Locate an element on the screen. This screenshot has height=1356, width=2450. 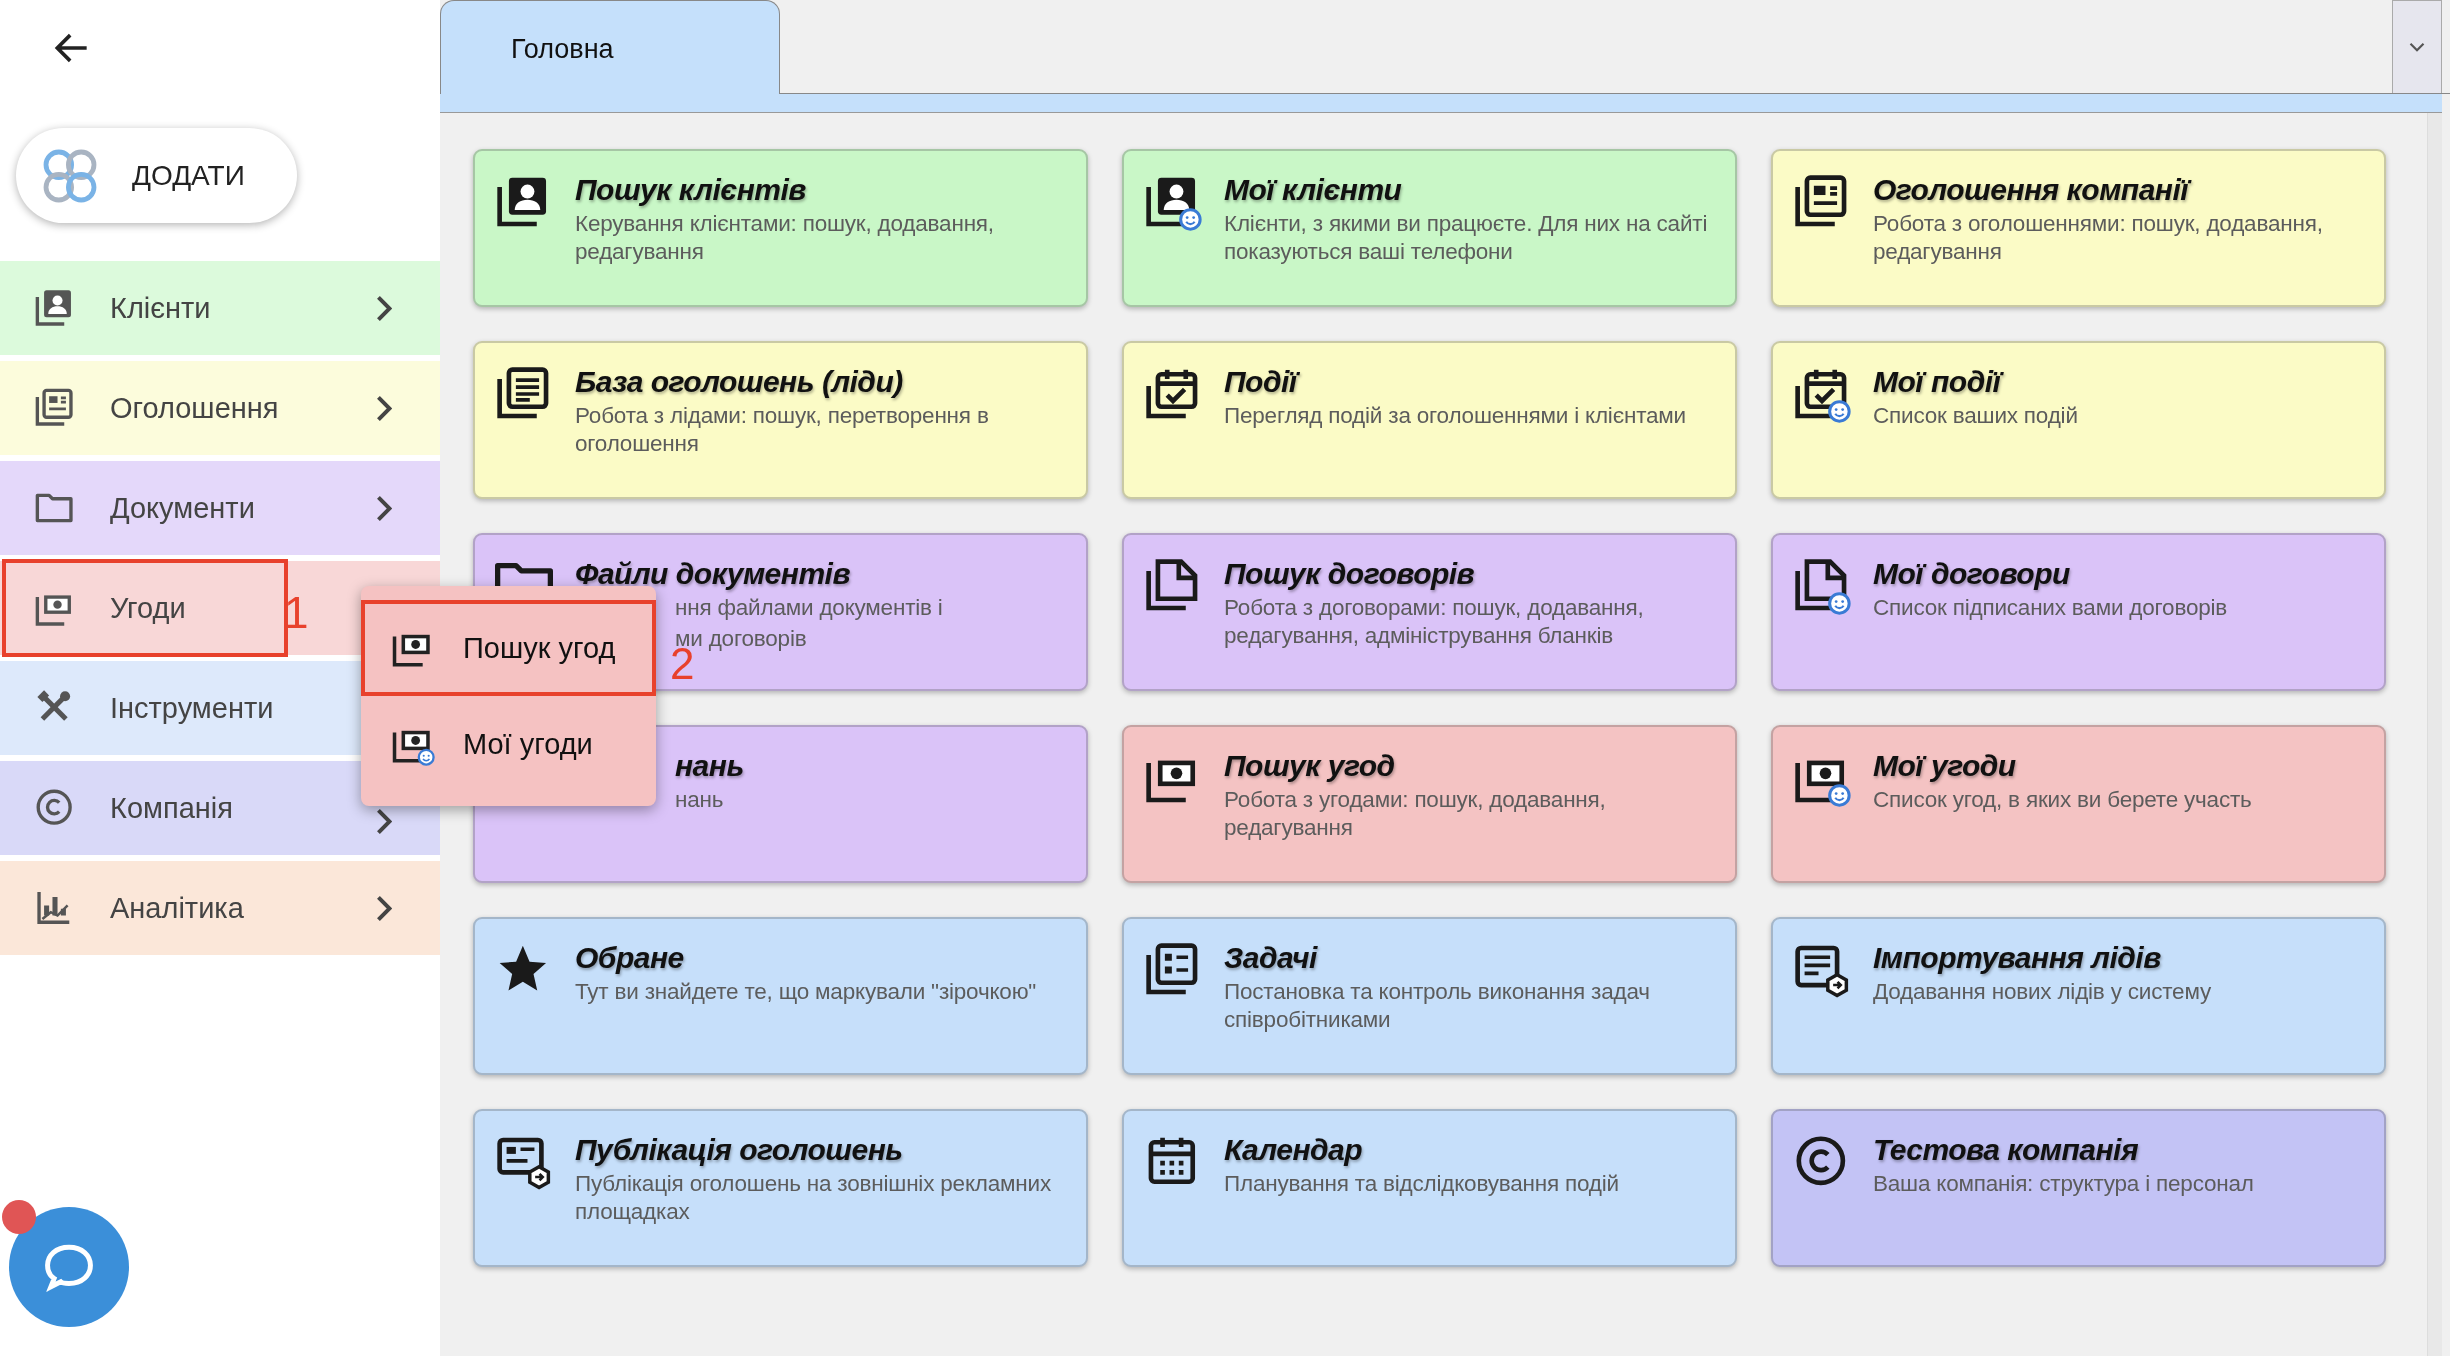
scrollbar is located at coordinates (2434, 734).